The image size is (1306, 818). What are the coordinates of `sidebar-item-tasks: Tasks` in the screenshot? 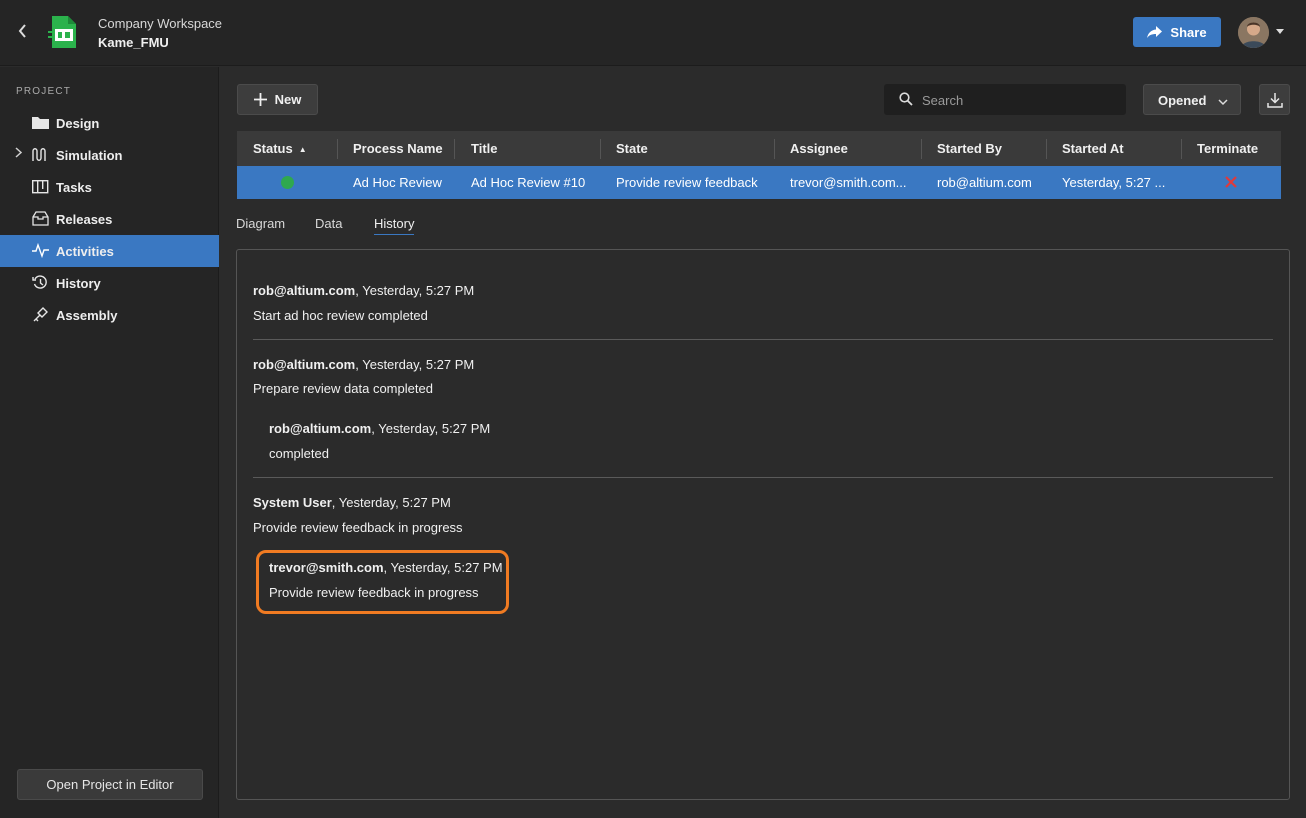 It's located at (109, 187).